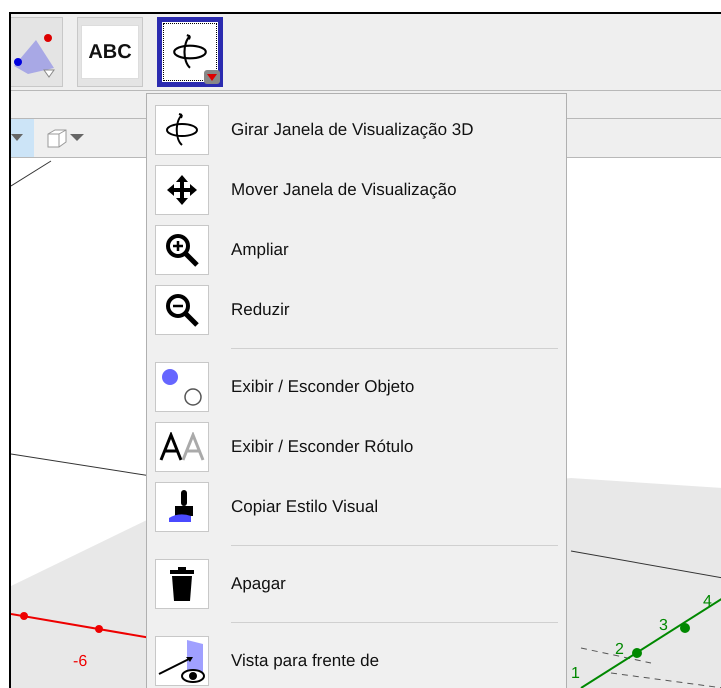 The width and height of the screenshot is (721, 688). Describe the element at coordinates (110, 52) in the screenshot. I see `text-tool-button: ABC` at that location.